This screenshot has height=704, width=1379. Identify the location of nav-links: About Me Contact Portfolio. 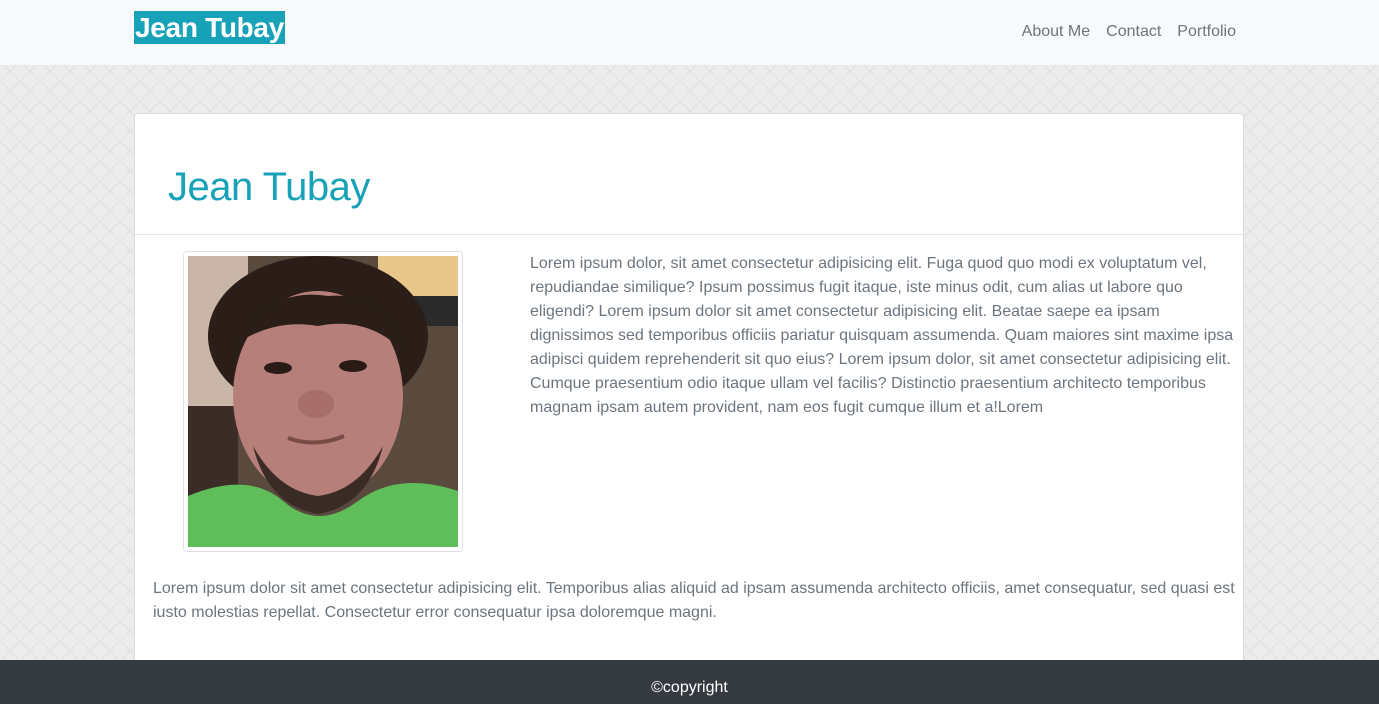
(1129, 32).